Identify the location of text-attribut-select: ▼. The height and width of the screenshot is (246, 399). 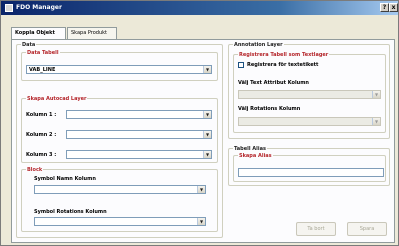
(309, 94).